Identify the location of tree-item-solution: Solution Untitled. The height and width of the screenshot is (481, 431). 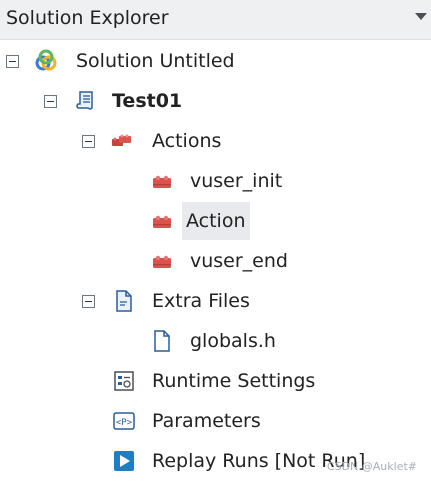
(215, 61).